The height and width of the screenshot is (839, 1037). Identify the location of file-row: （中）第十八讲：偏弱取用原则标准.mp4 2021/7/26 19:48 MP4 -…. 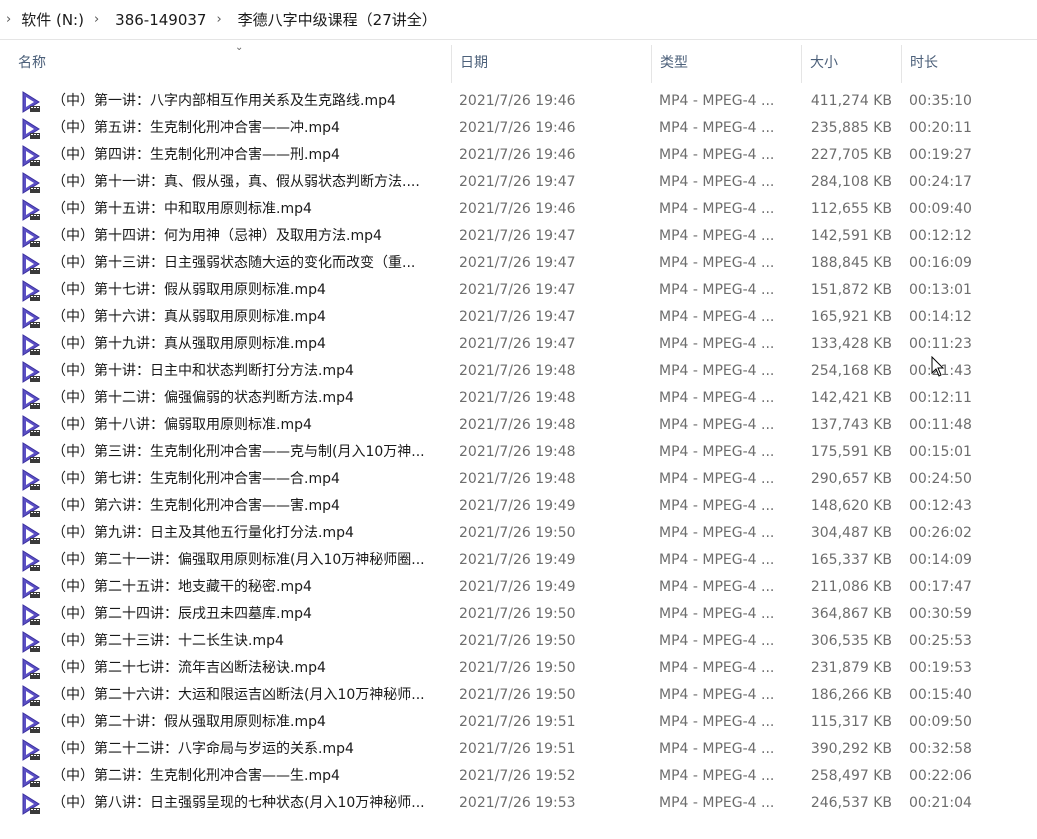
(518, 425).